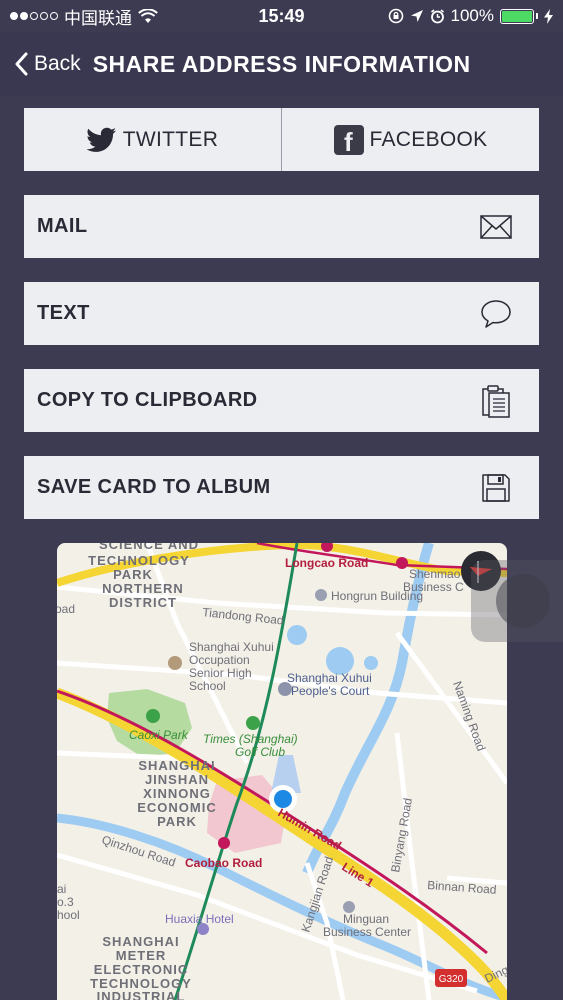  Describe the element at coordinates (139, 560) in the screenshot. I see `map-label: TECHNOLOGY` at that location.